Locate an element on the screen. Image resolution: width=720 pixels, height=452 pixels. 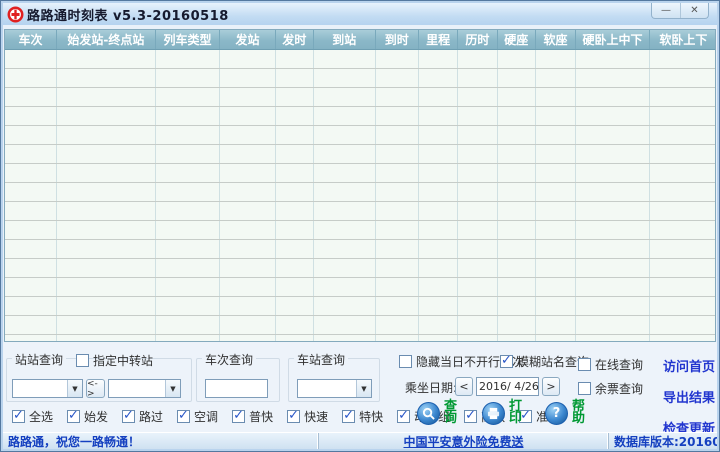
print-button: 打印 is located at coordinates (502, 412).